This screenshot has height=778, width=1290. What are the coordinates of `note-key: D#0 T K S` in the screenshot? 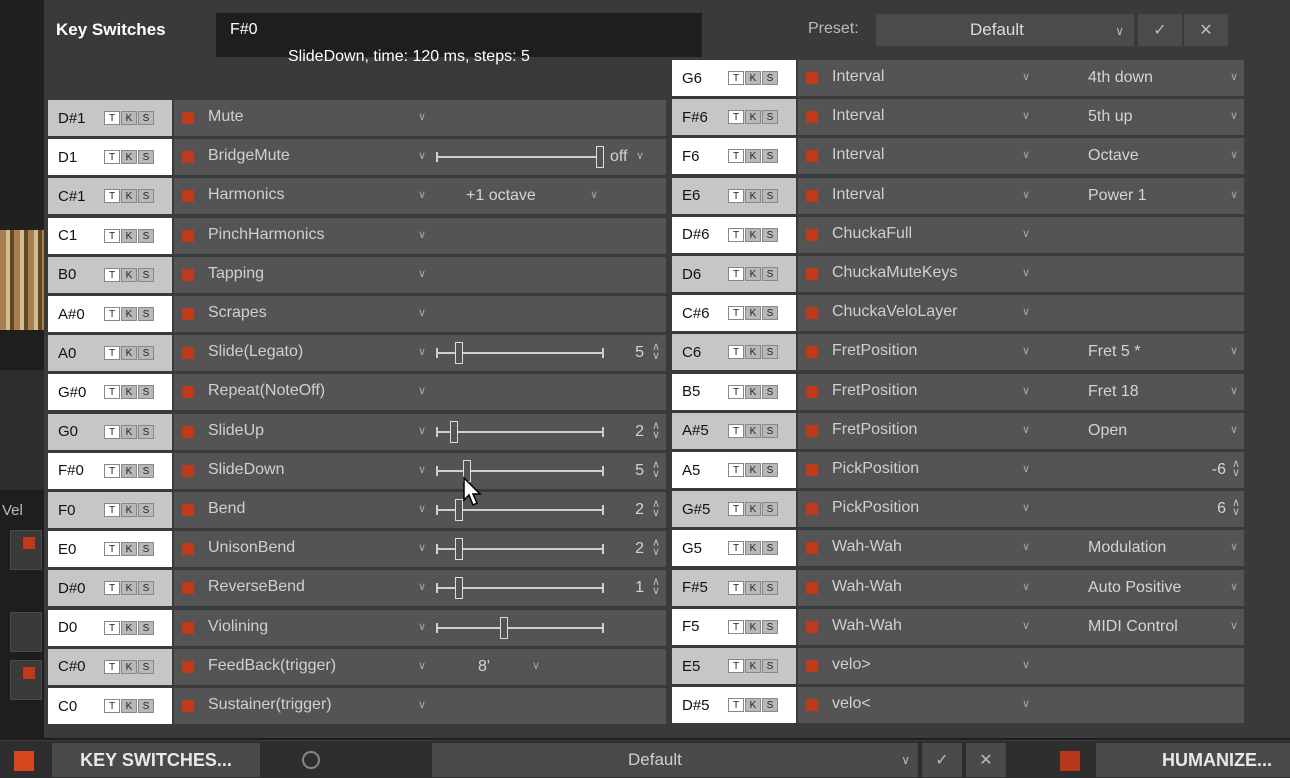 It's located at (110, 588).